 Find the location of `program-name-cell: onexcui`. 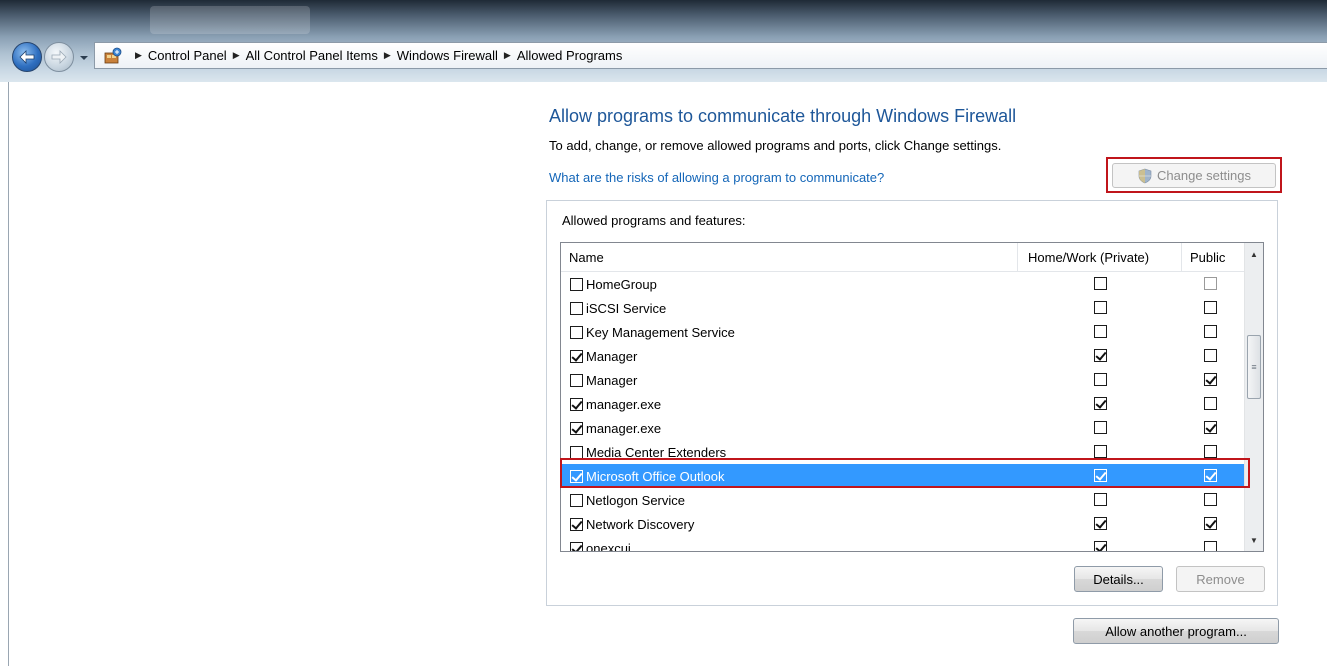

program-name-cell: onexcui is located at coordinates (600, 544).